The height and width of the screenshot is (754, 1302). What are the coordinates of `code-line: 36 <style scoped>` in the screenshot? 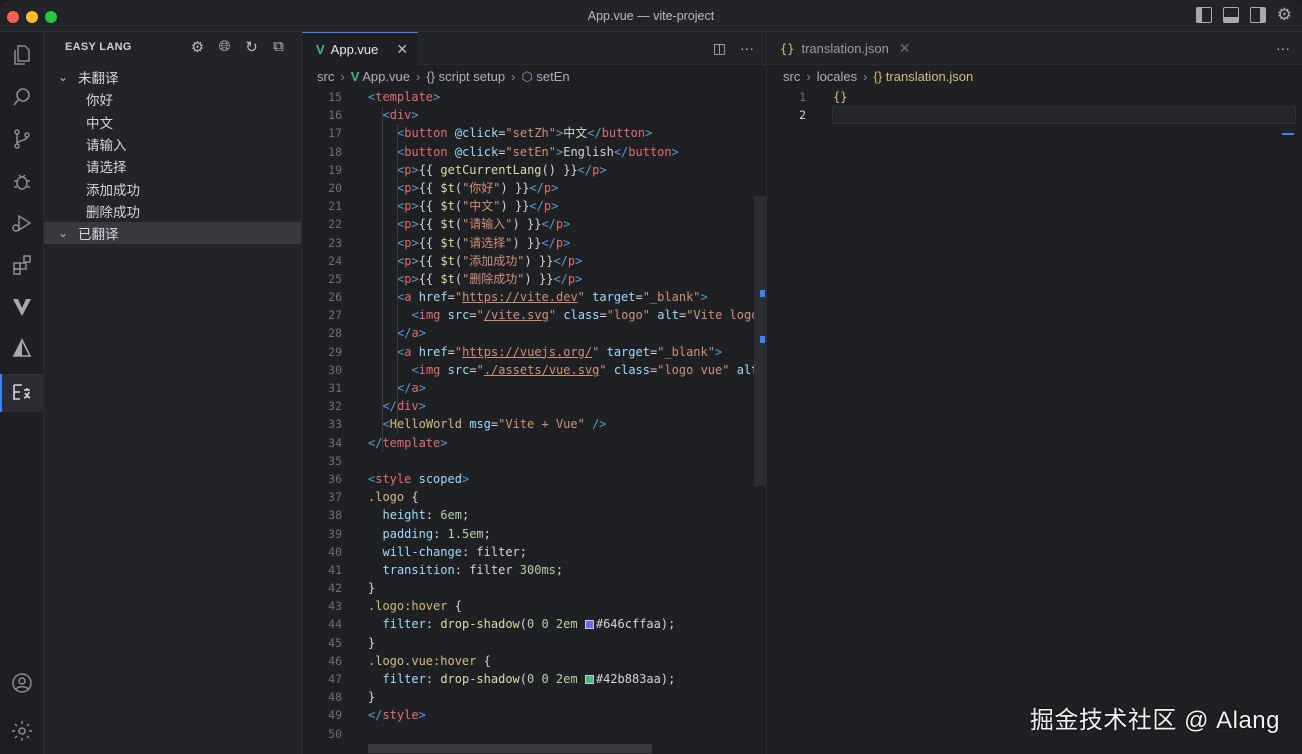 It's located at (528, 479).